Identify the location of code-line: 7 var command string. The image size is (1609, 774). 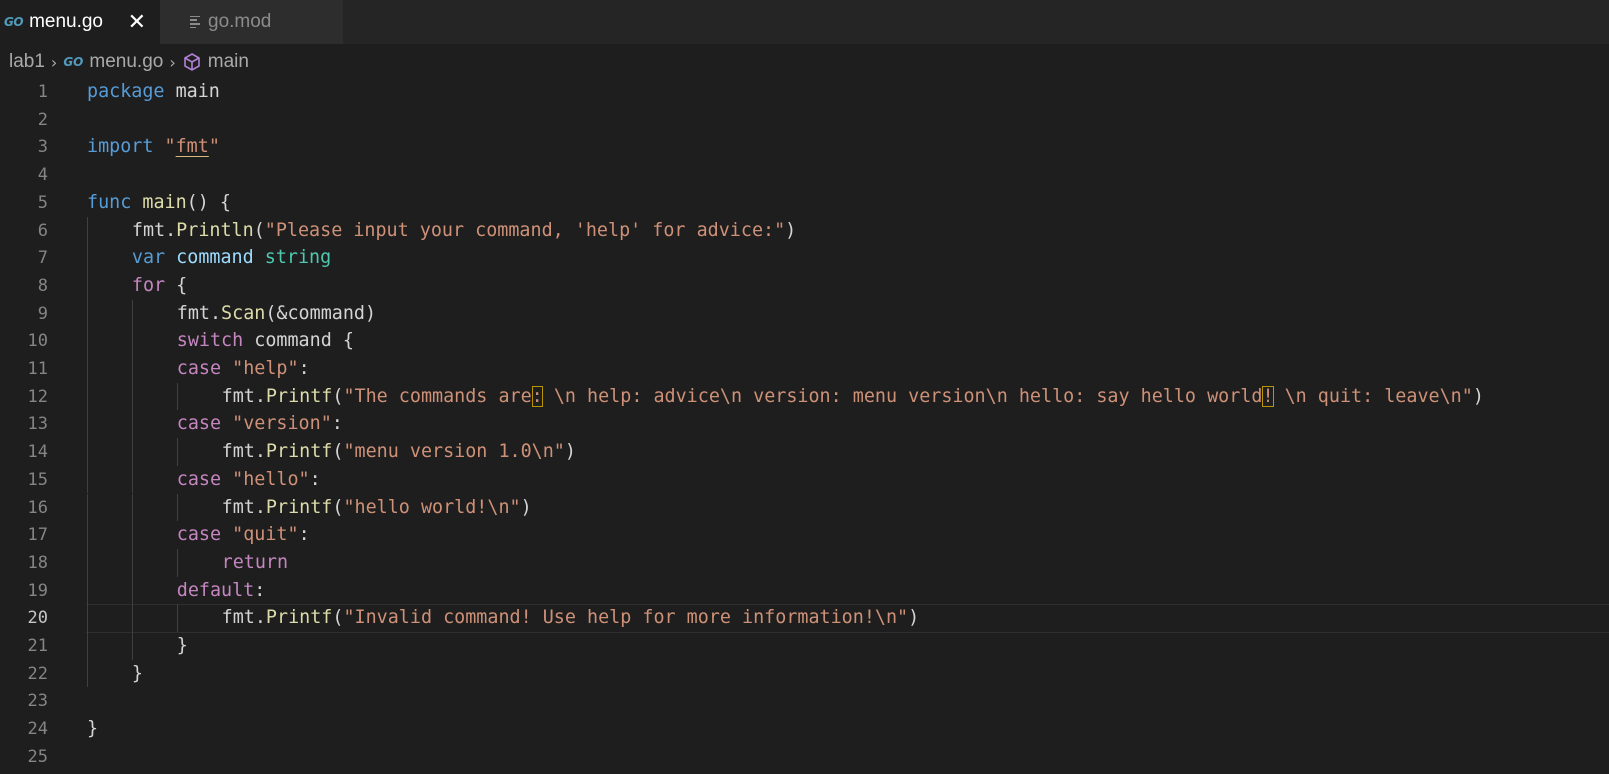
(804, 258).